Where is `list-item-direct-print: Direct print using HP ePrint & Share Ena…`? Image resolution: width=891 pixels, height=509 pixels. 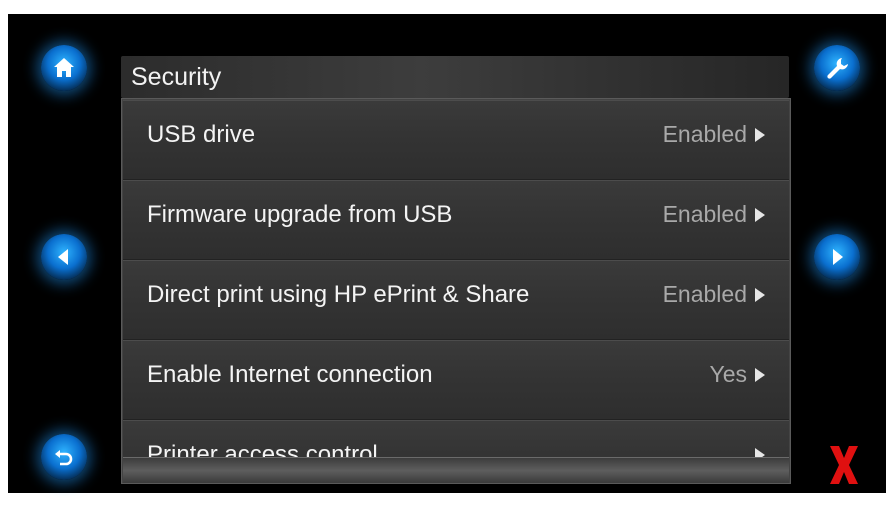
list-item-direct-print: Direct print using HP ePrint & Share Ena… is located at coordinates (456, 300).